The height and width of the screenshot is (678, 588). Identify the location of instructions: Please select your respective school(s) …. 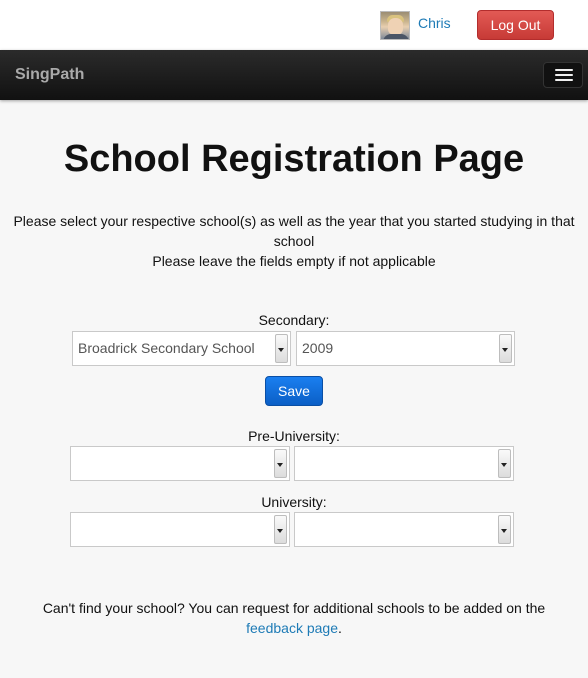
(294, 241).